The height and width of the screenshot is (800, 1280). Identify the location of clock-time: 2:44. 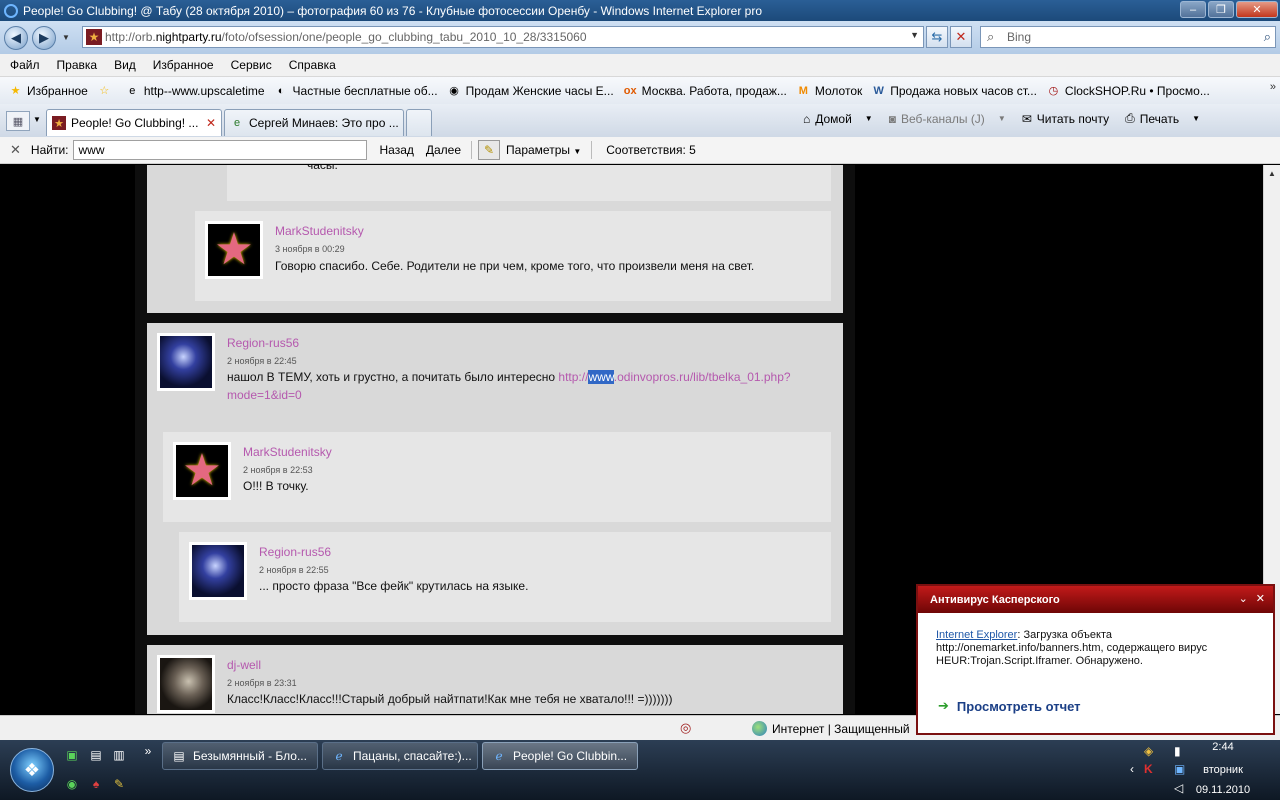
(1223, 747).